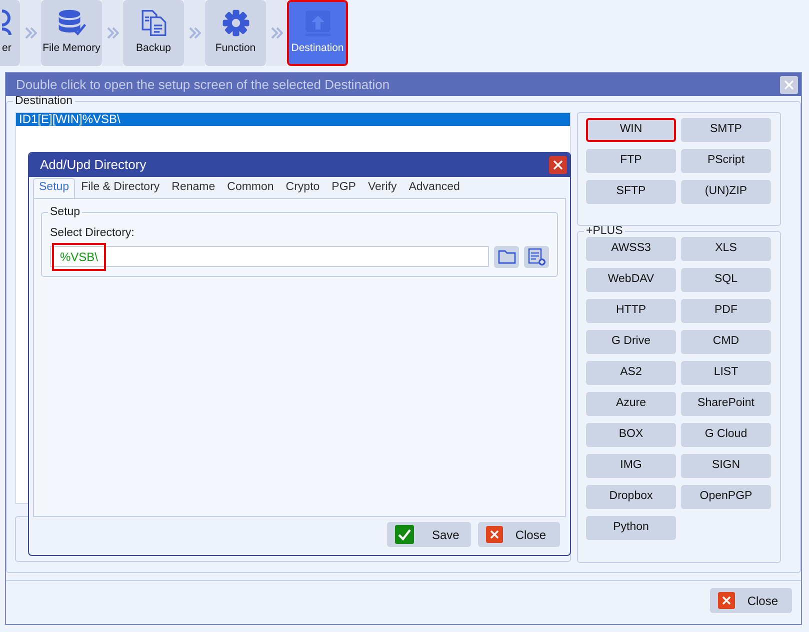 Image resolution: width=809 pixels, height=632 pixels. What do you see at coordinates (631, 435) in the screenshot?
I see `type-button: BOX` at bounding box center [631, 435].